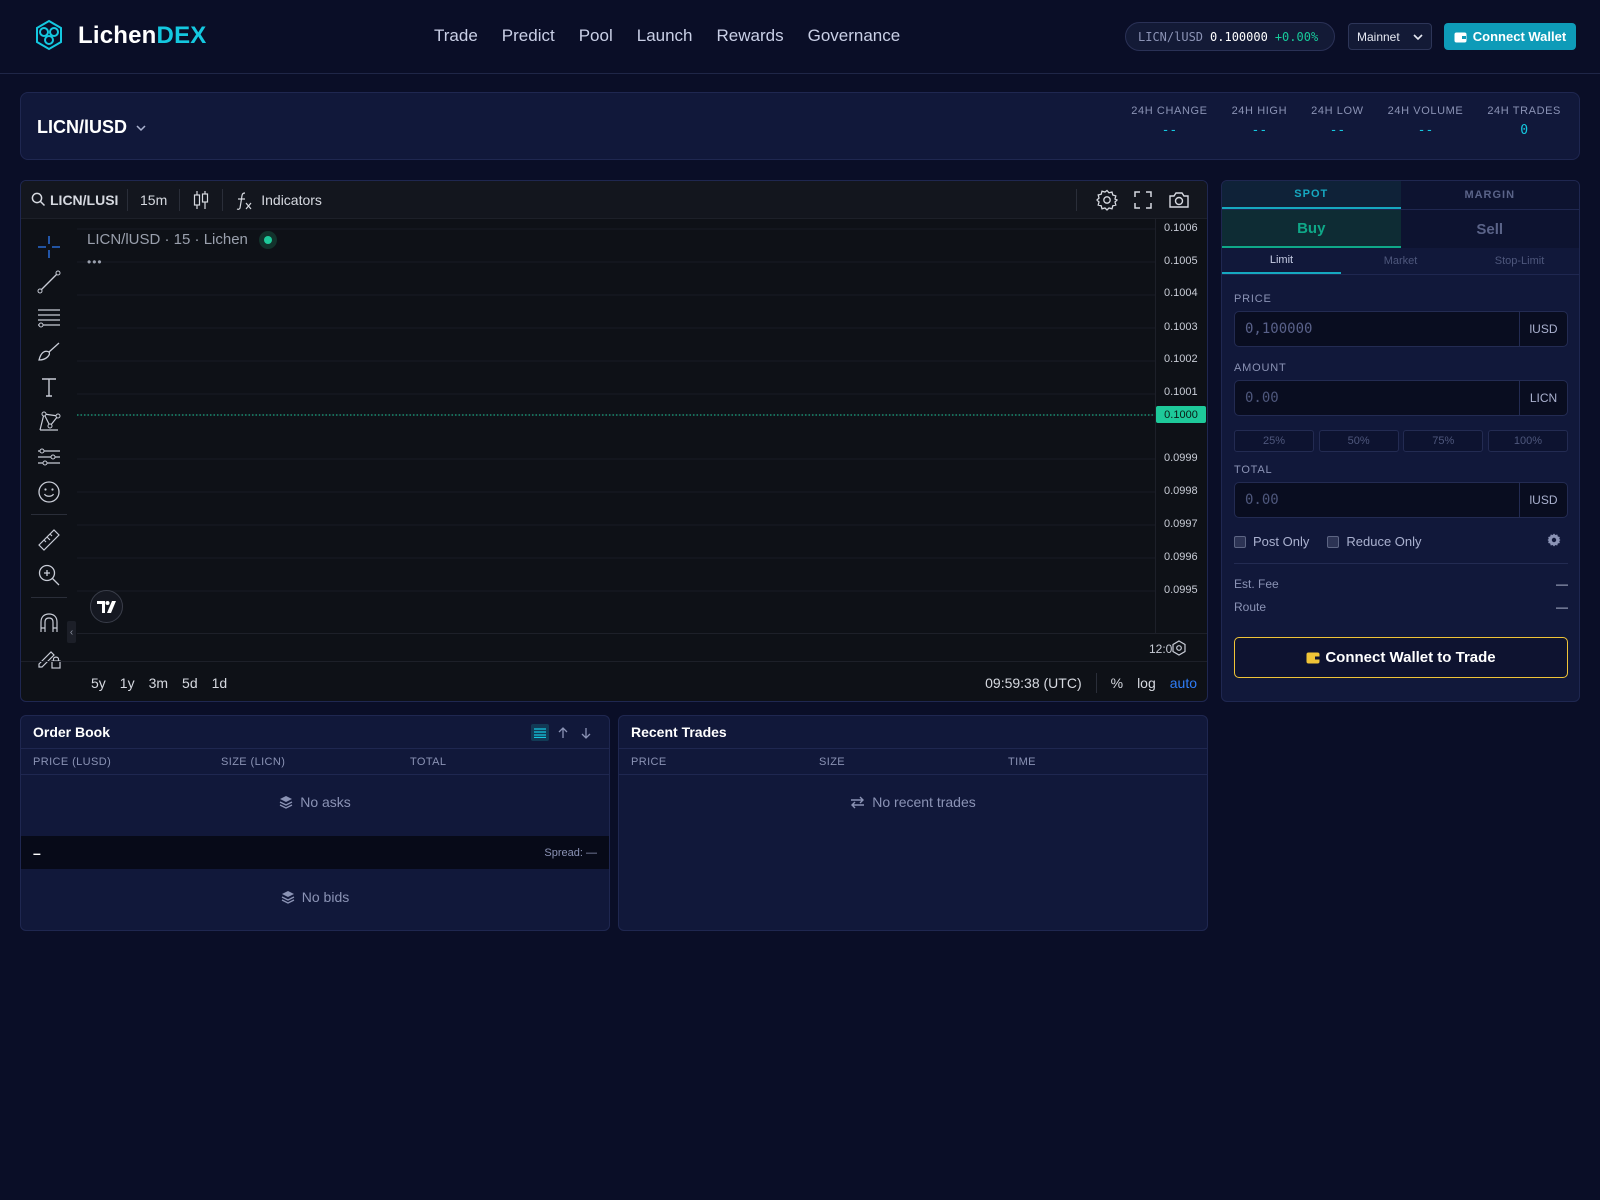  What do you see at coordinates (1401, 584) in the screenshot?
I see `est-fee-row: Est. Fee —` at bounding box center [1401, 584].